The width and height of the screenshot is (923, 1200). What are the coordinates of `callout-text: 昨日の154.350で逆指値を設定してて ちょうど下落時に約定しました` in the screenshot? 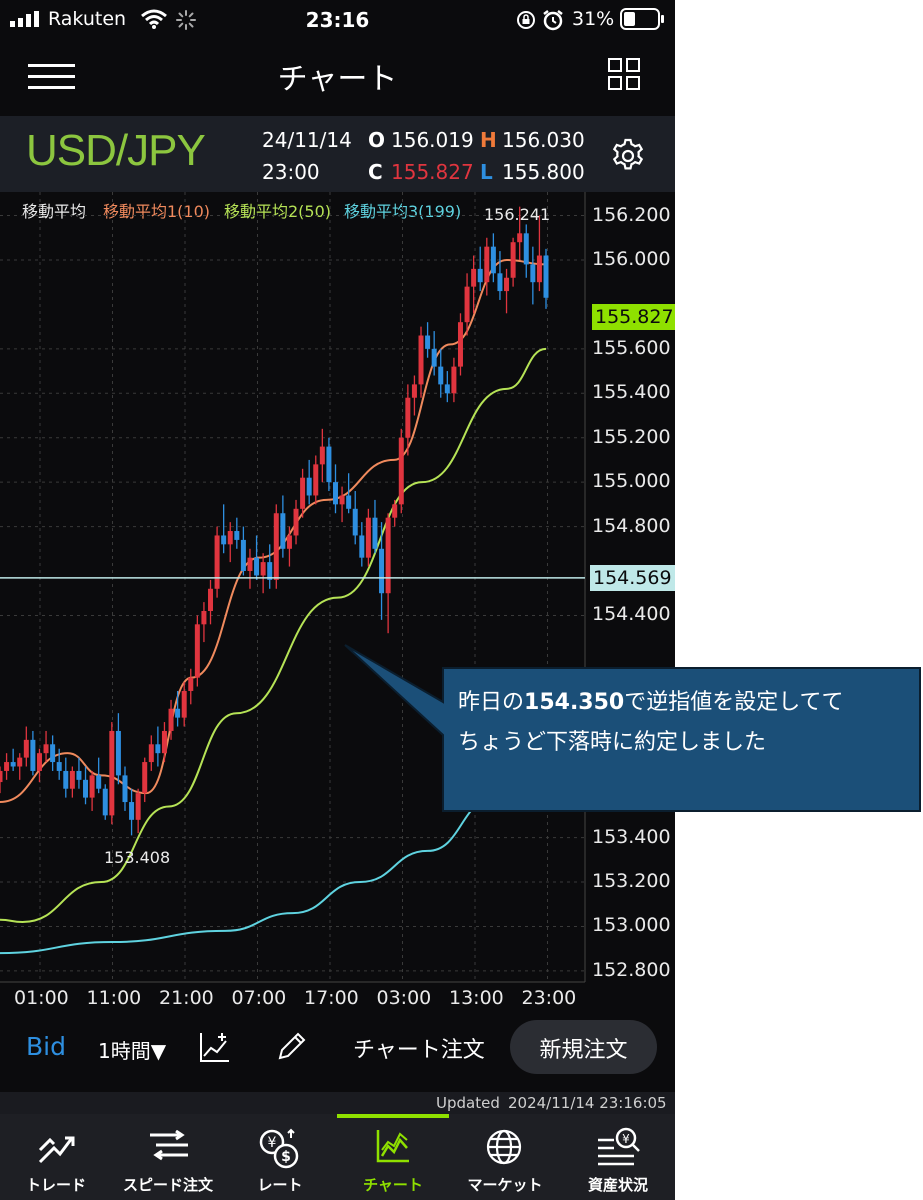 It's located at (685, 723).